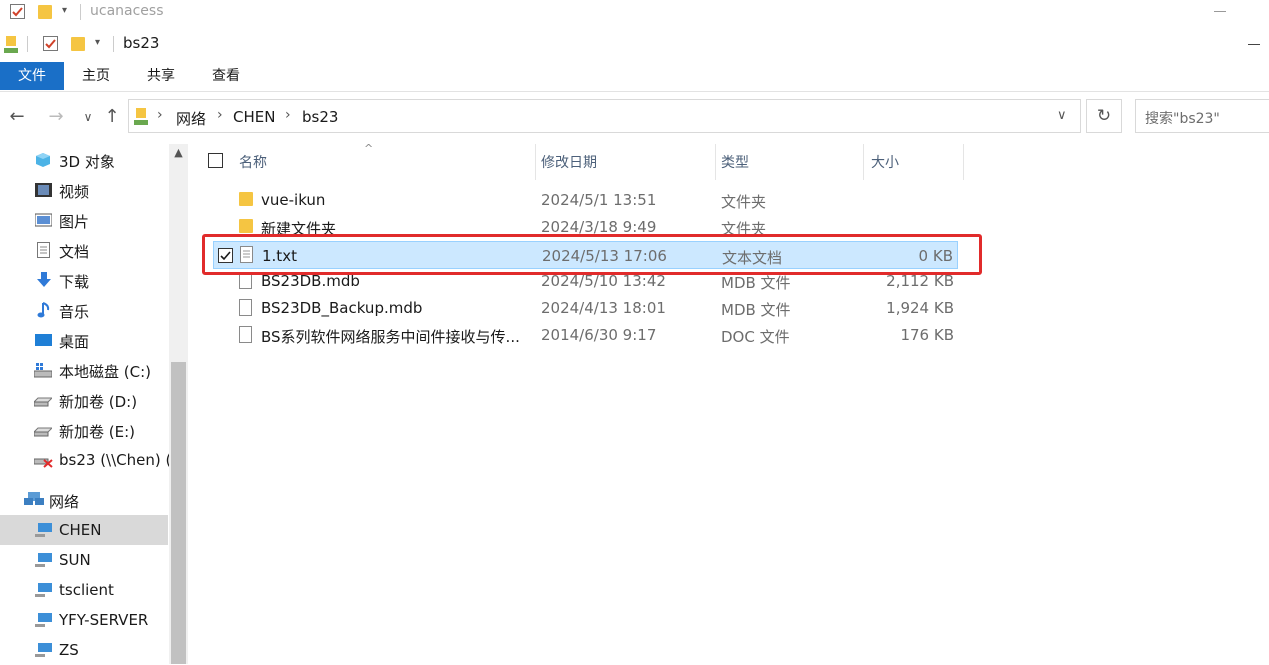  I want to click on disconnected-network-drive-icon, so click(43, 460).